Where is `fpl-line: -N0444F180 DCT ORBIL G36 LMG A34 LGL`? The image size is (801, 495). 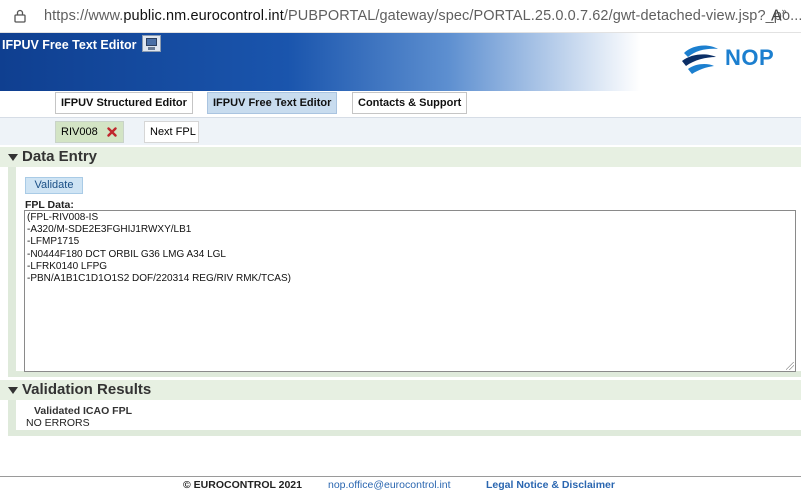
fpl-line: -N0444F180 DCT ORBIL G36 LMG A34 LGL is located at coordinates (126, 254).